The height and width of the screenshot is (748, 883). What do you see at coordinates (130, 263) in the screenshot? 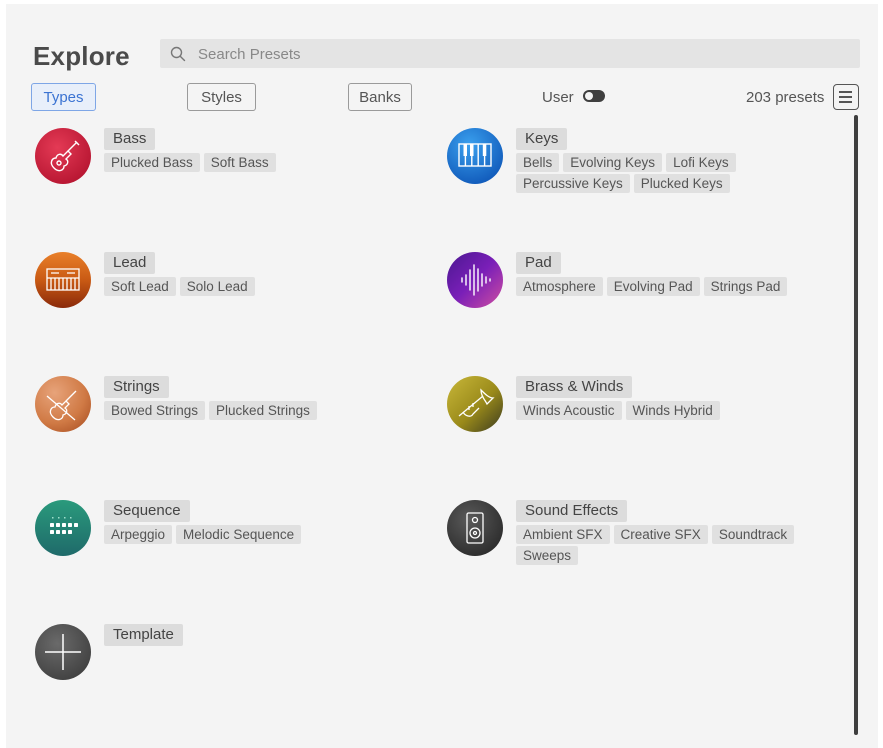
I see `category-name: Lead` at bounding box center [130, 263].